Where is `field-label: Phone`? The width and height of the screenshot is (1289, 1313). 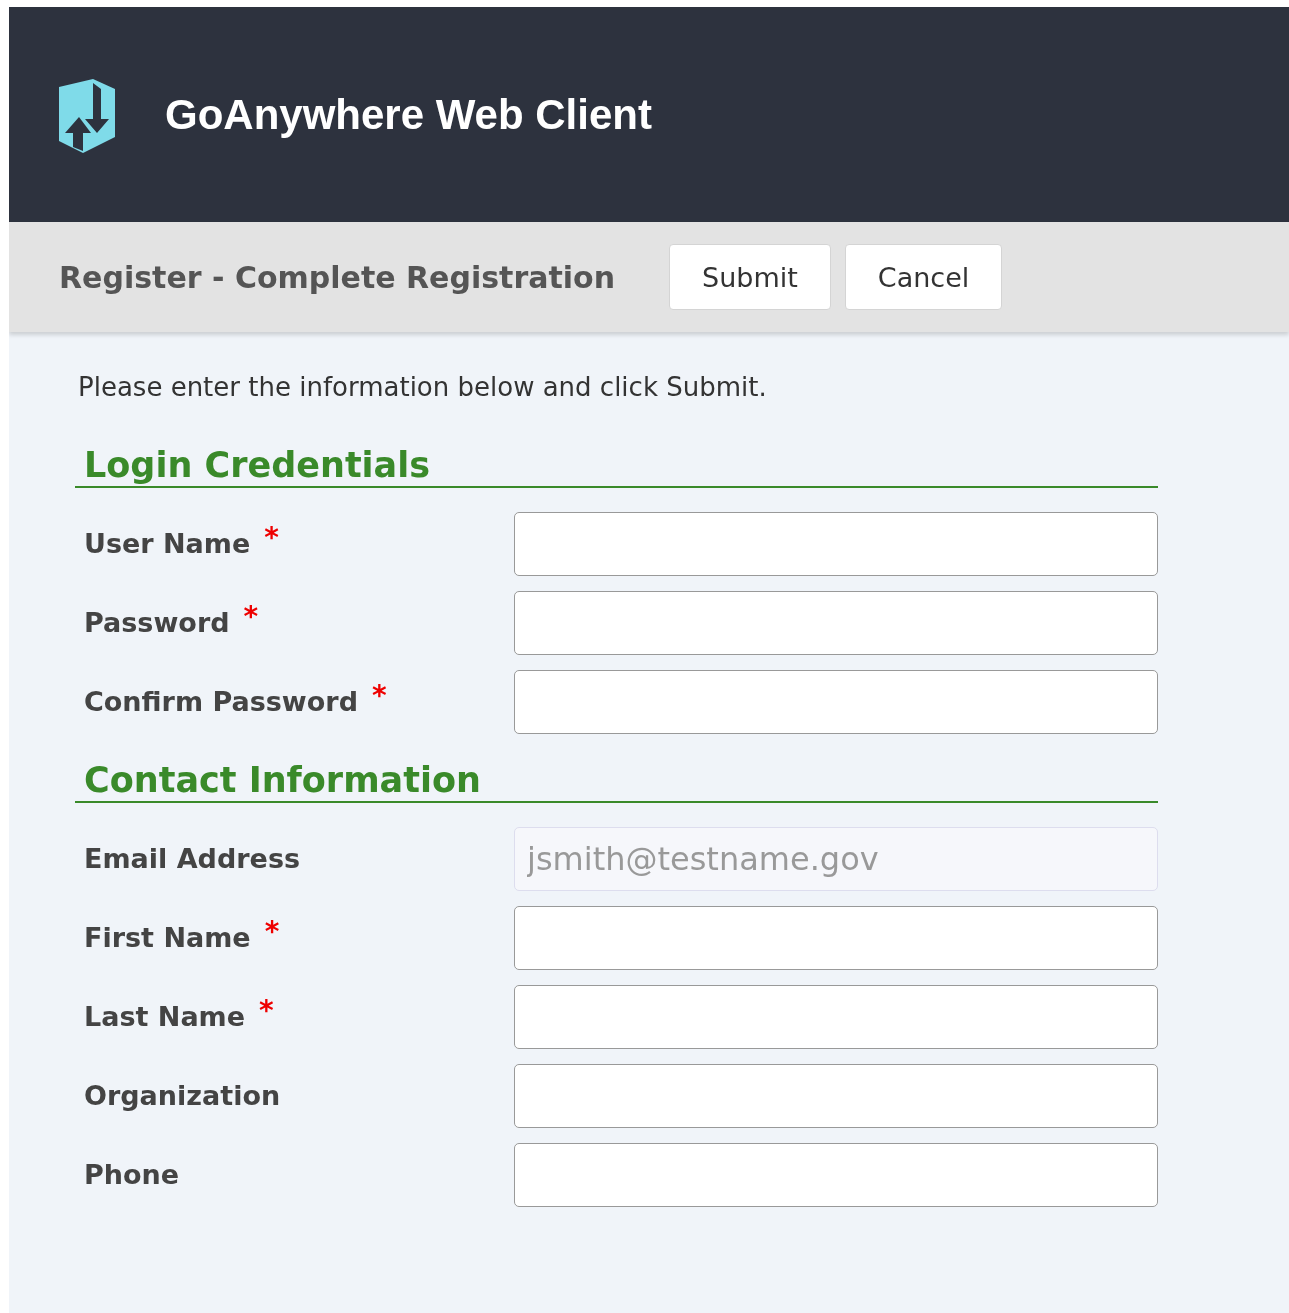
field-label: Phone is located at coordinates (132, 1174).